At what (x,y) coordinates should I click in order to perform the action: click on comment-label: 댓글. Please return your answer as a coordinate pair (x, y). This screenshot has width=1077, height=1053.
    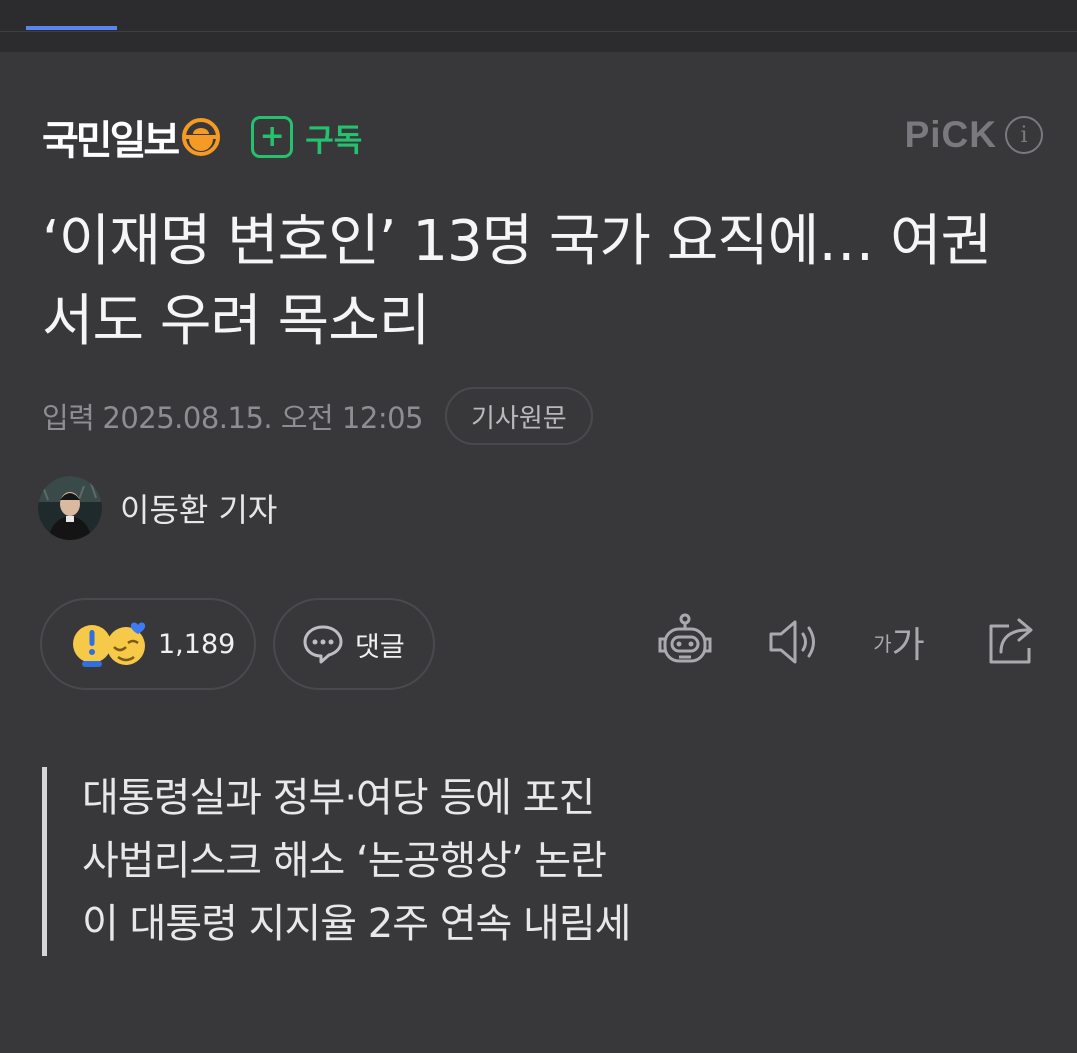
    Looking at the image, I should click on (380, 647).